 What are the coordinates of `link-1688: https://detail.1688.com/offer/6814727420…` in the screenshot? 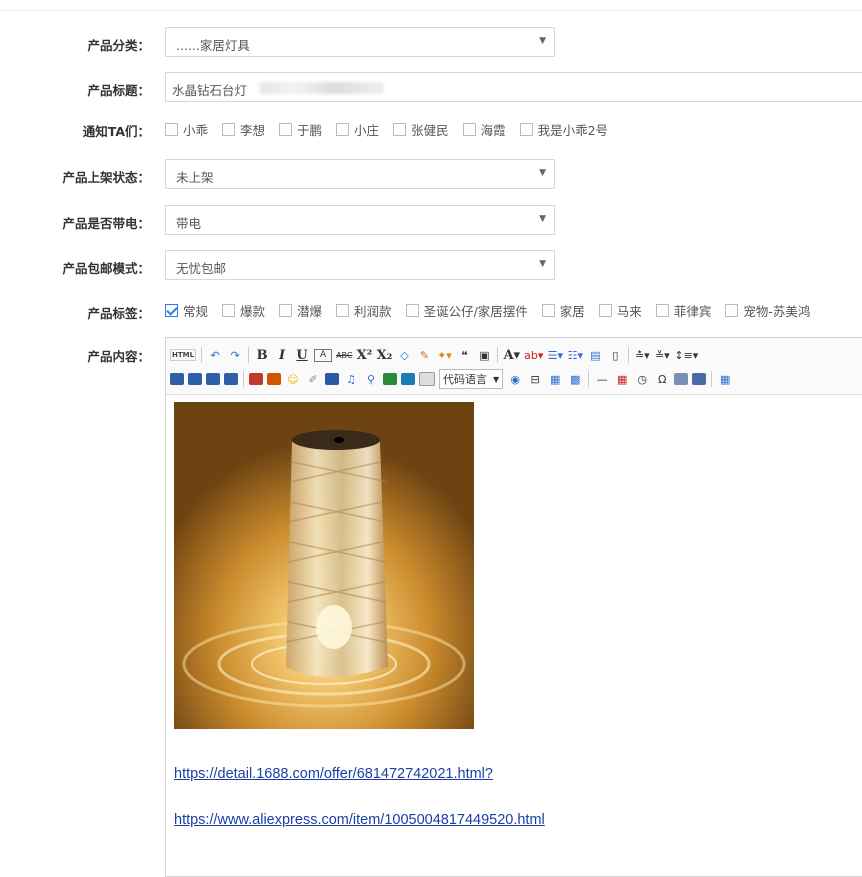 It's located at (333, 774).